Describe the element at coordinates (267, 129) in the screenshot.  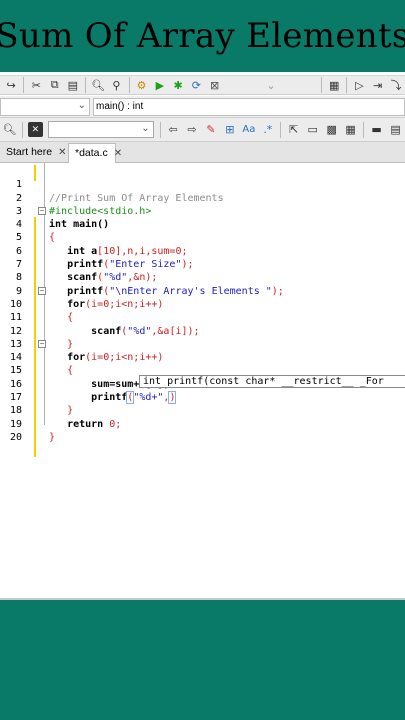
I see `regex-icon: .*` at that location.